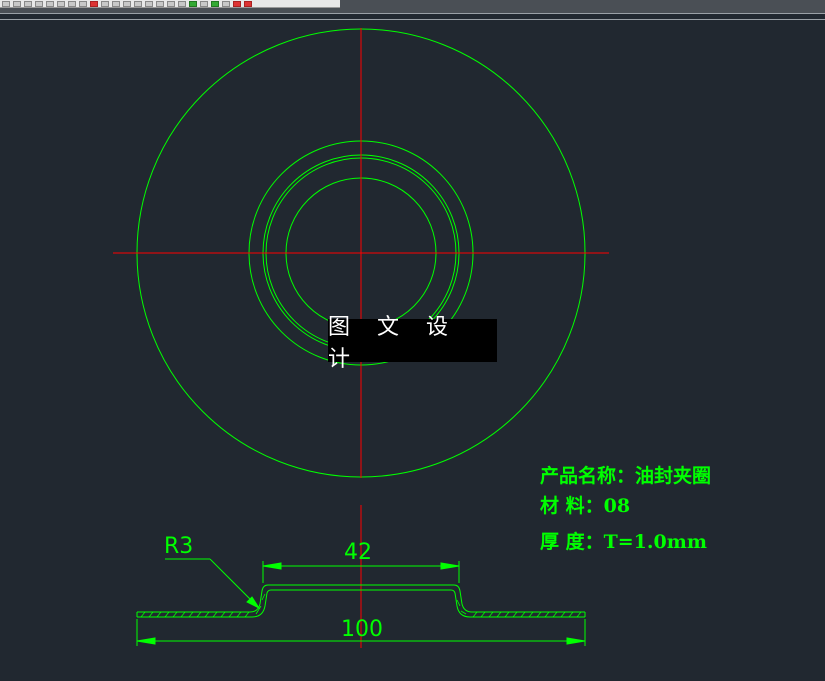 The width and height of the screenshot is (825, 681). I want to click on radius-leader, so click(213, 584).